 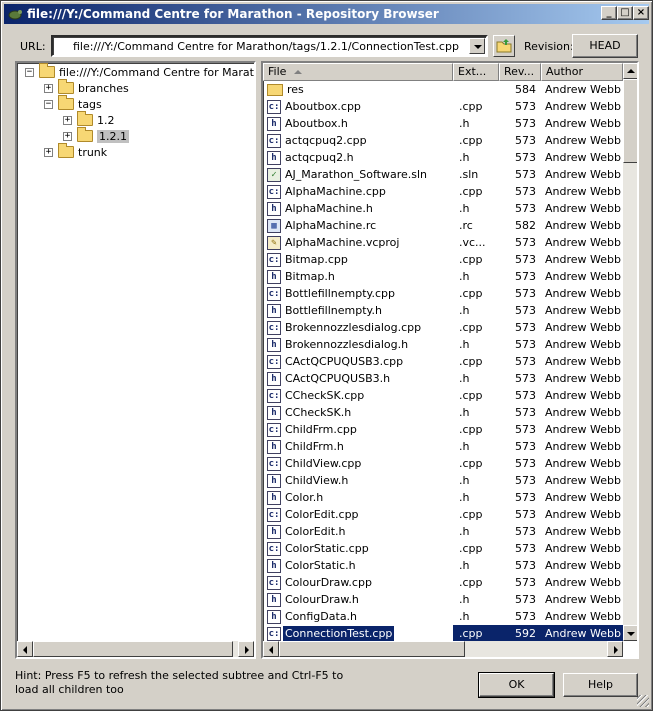 I want to click on file-row: h CCheckSK.h .h 573 Andrew Webb, so click(x=443, y=412).